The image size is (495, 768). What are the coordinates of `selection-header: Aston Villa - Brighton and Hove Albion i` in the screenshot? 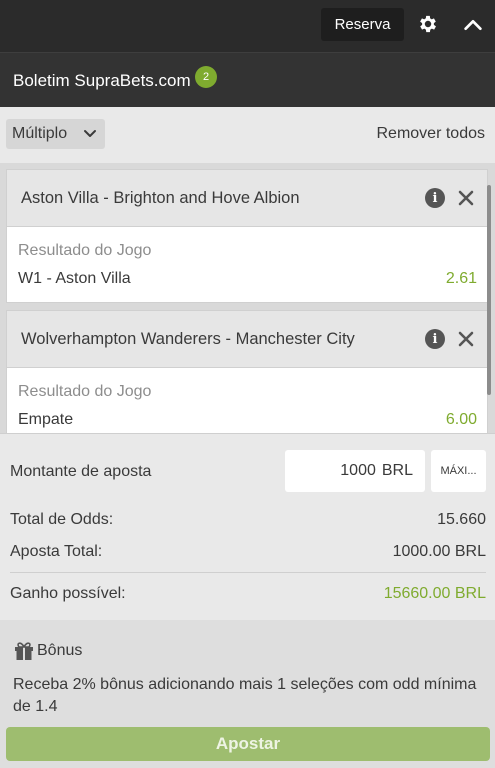 It's located at (247, 198).